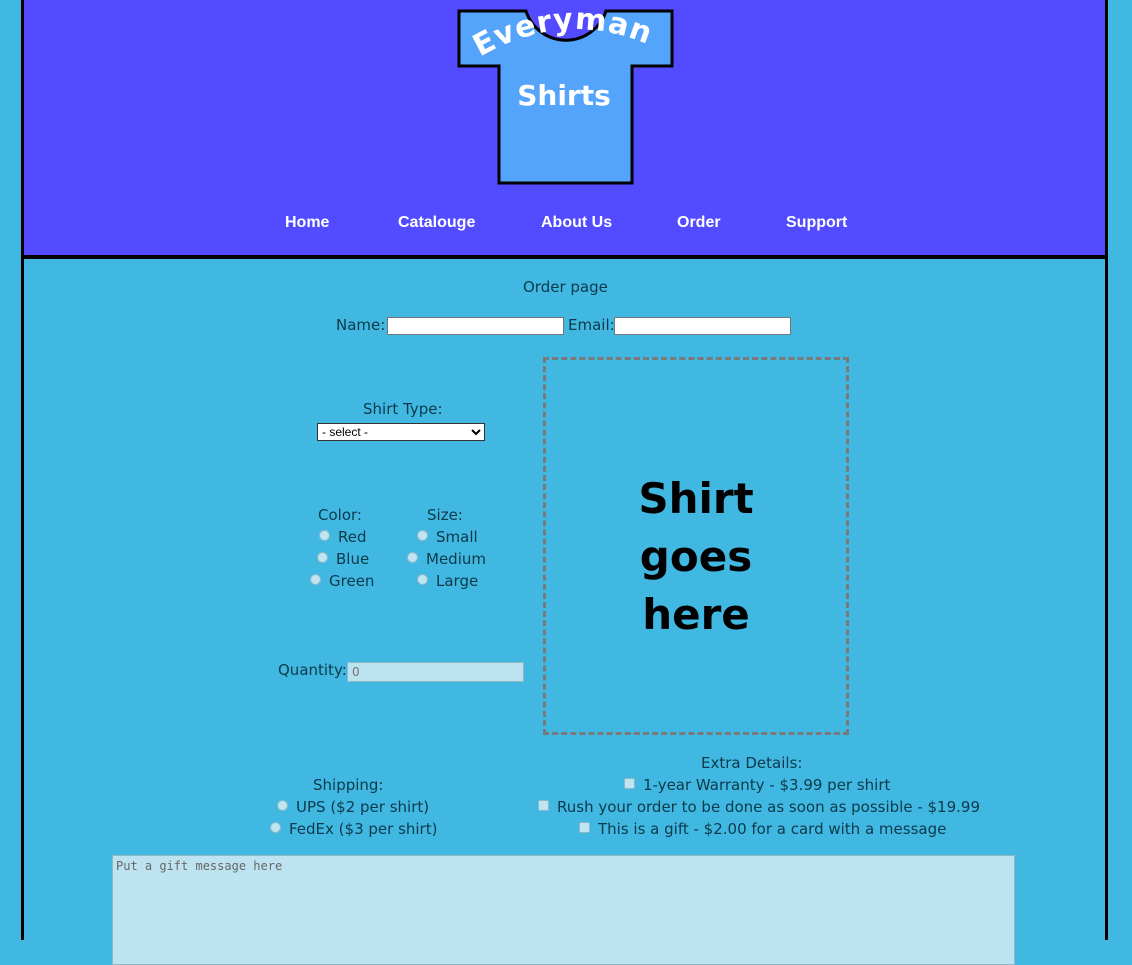 The height and width of the screenshot is (965, 1132). What do you see at coordinates (312, 670) in the screenshot?
I see `quantity-label: Quantity:` at bounding box center [312, 670].